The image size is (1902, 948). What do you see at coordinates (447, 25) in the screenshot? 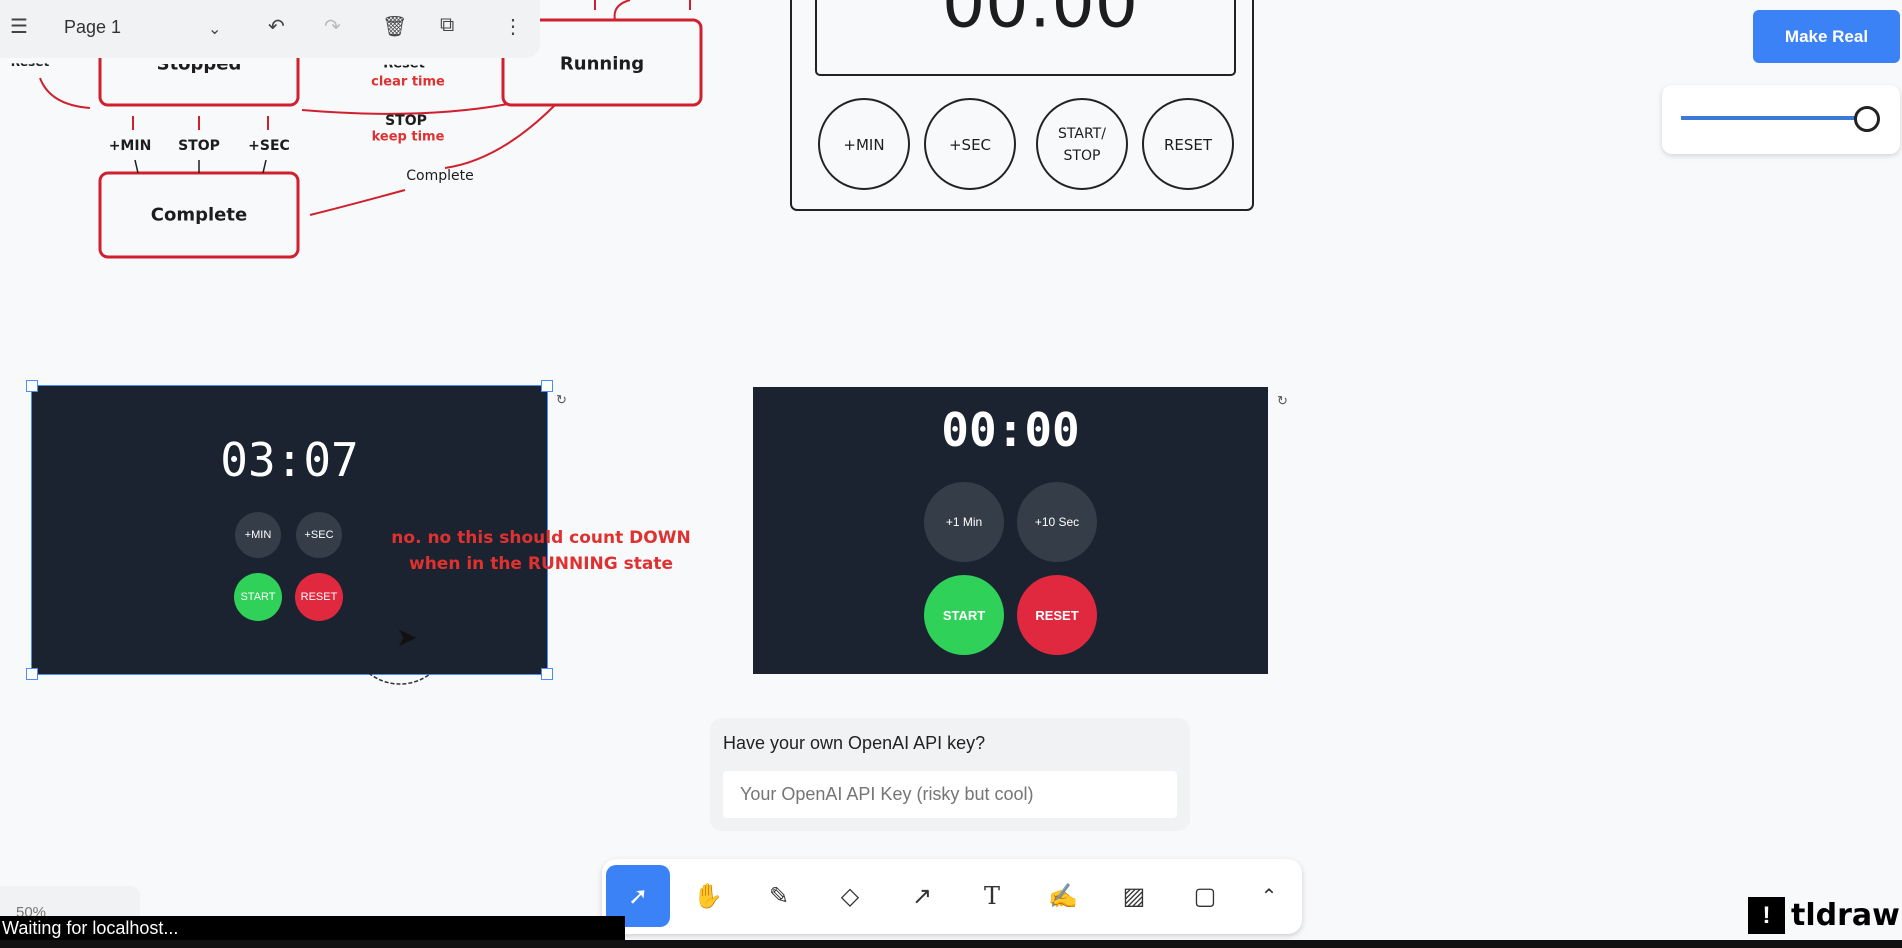
I see `duplicate-icon: ⧉` at bounding box center [447, 25].